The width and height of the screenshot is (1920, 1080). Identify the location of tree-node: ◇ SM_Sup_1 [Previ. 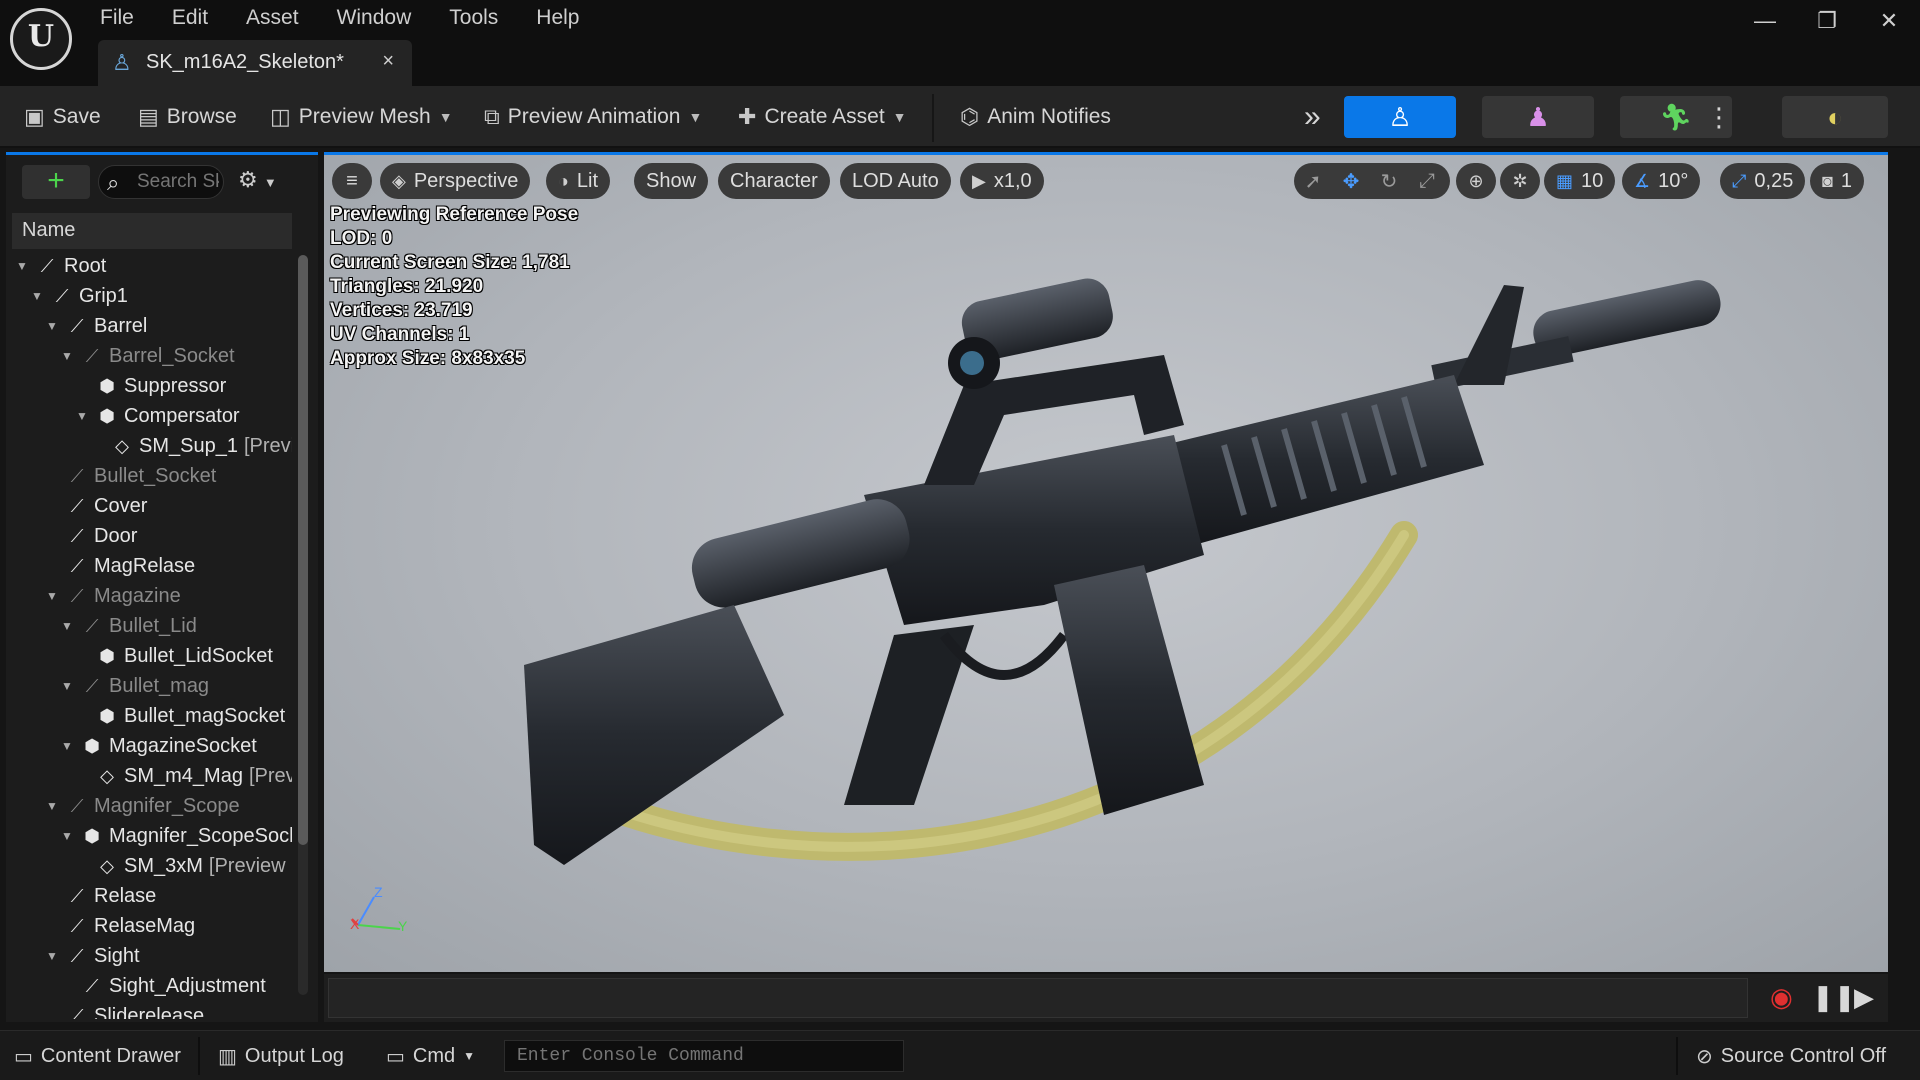
(191, 446).